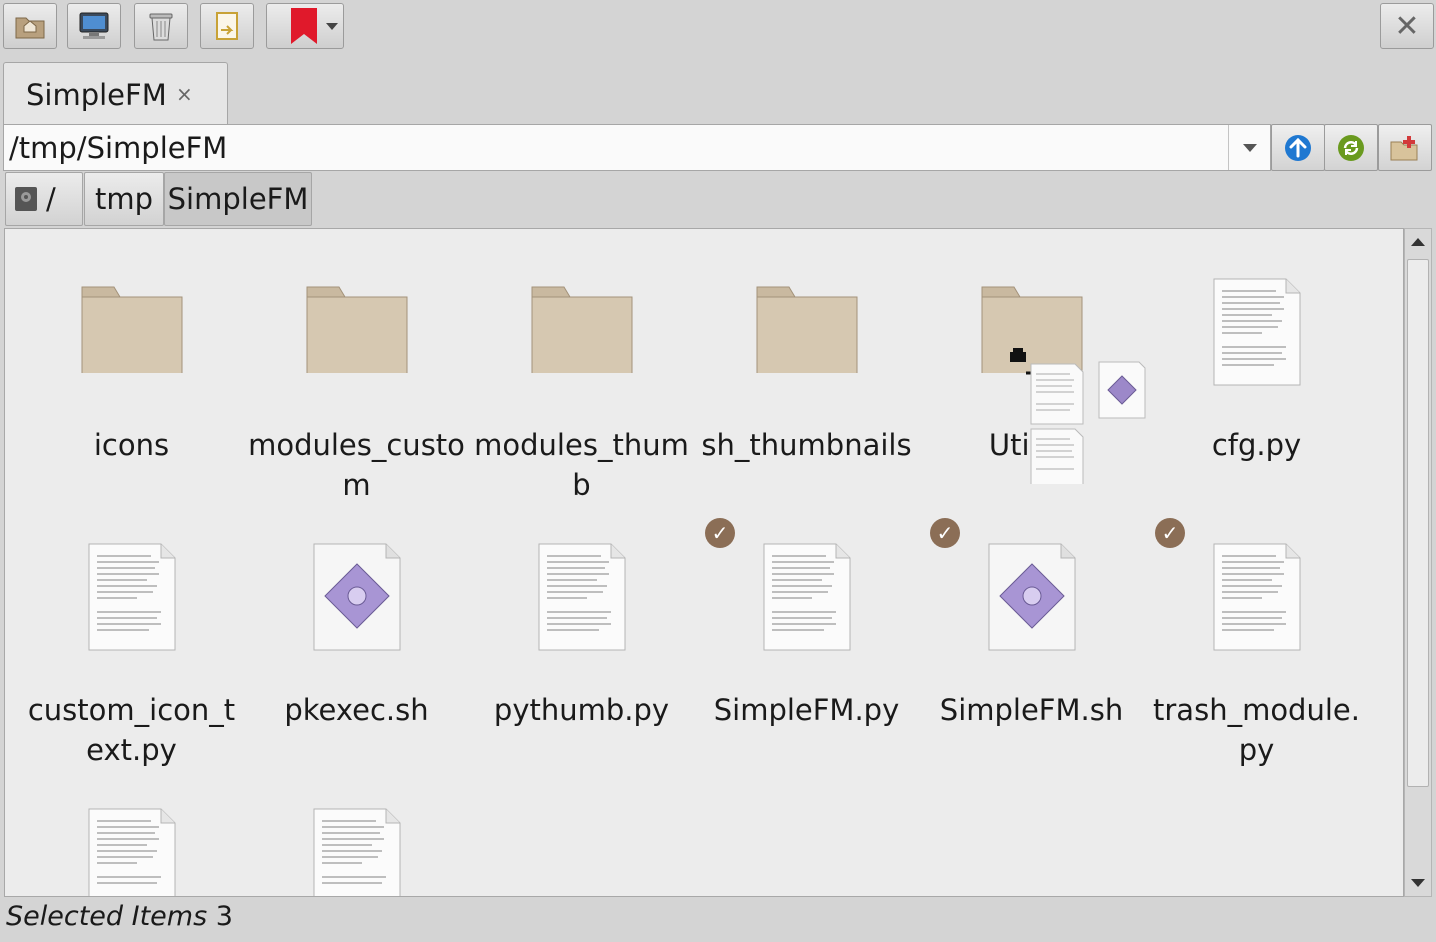 The width and height of the screenshot is (1436, 942). I want to click on file-name: pkexec.sh, so click(356, 710).